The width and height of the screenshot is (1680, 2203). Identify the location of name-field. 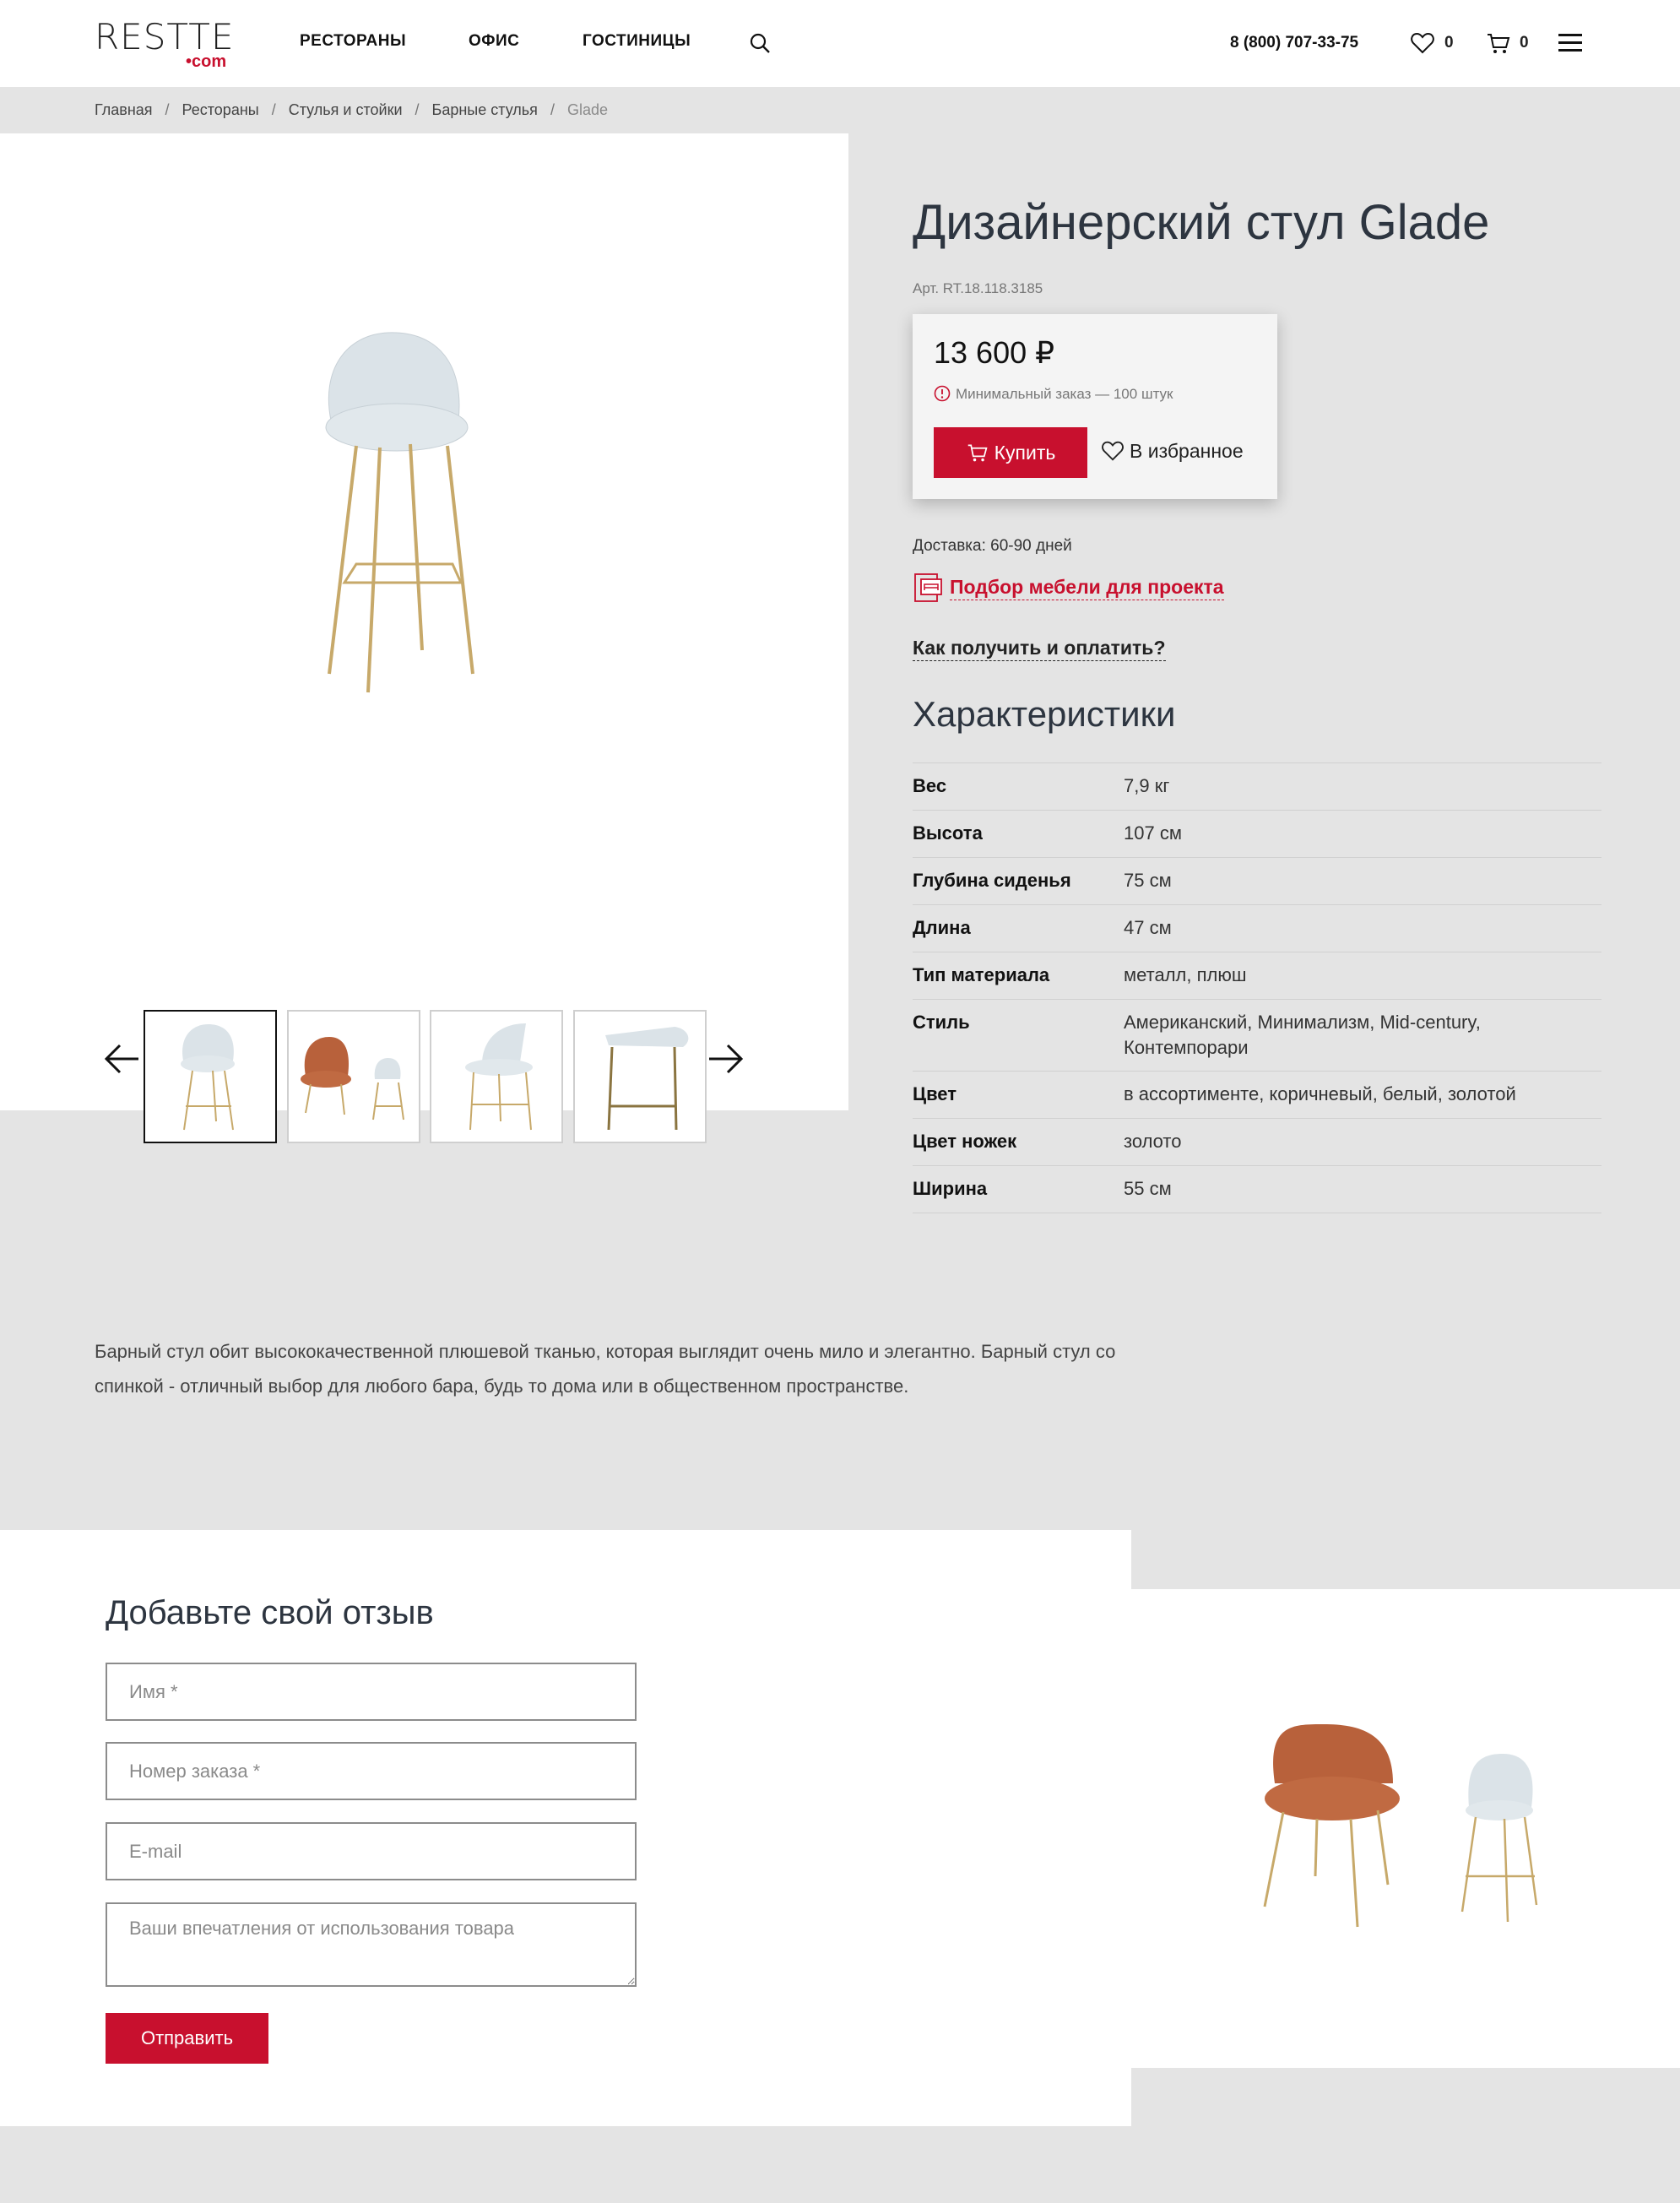
(371, 1692).